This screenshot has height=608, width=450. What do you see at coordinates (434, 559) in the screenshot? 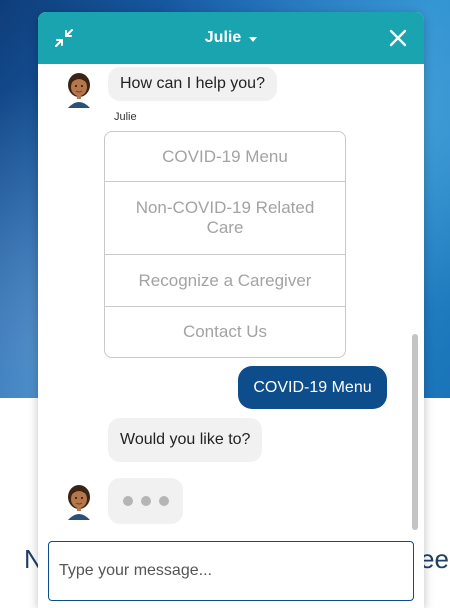
I see `background-heading-right: ee` at bounding box center [434, 559].